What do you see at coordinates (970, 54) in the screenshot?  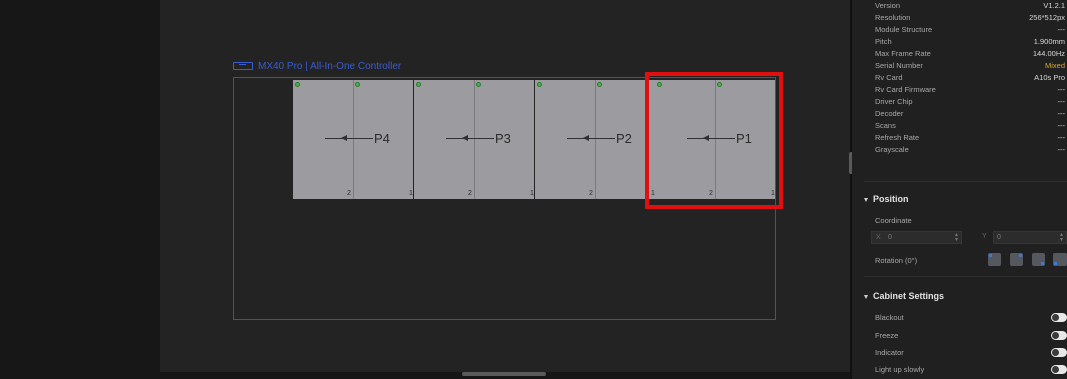 I see `property-row: Max Frame Rate 144.00Hz` at bounding box center [970, 54].